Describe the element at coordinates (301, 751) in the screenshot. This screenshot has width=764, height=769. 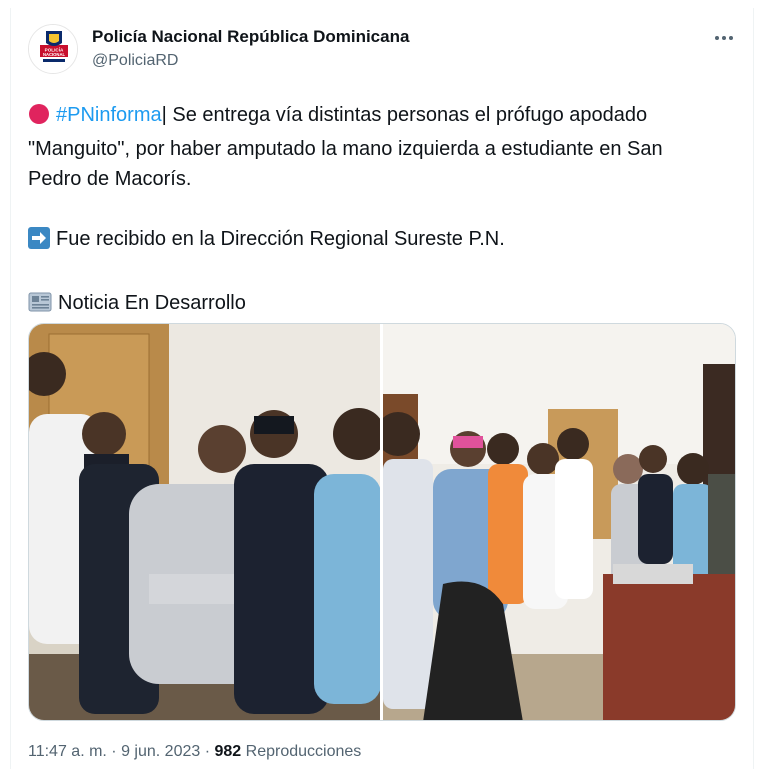
I see `views-label: Reproducciones` at that location.